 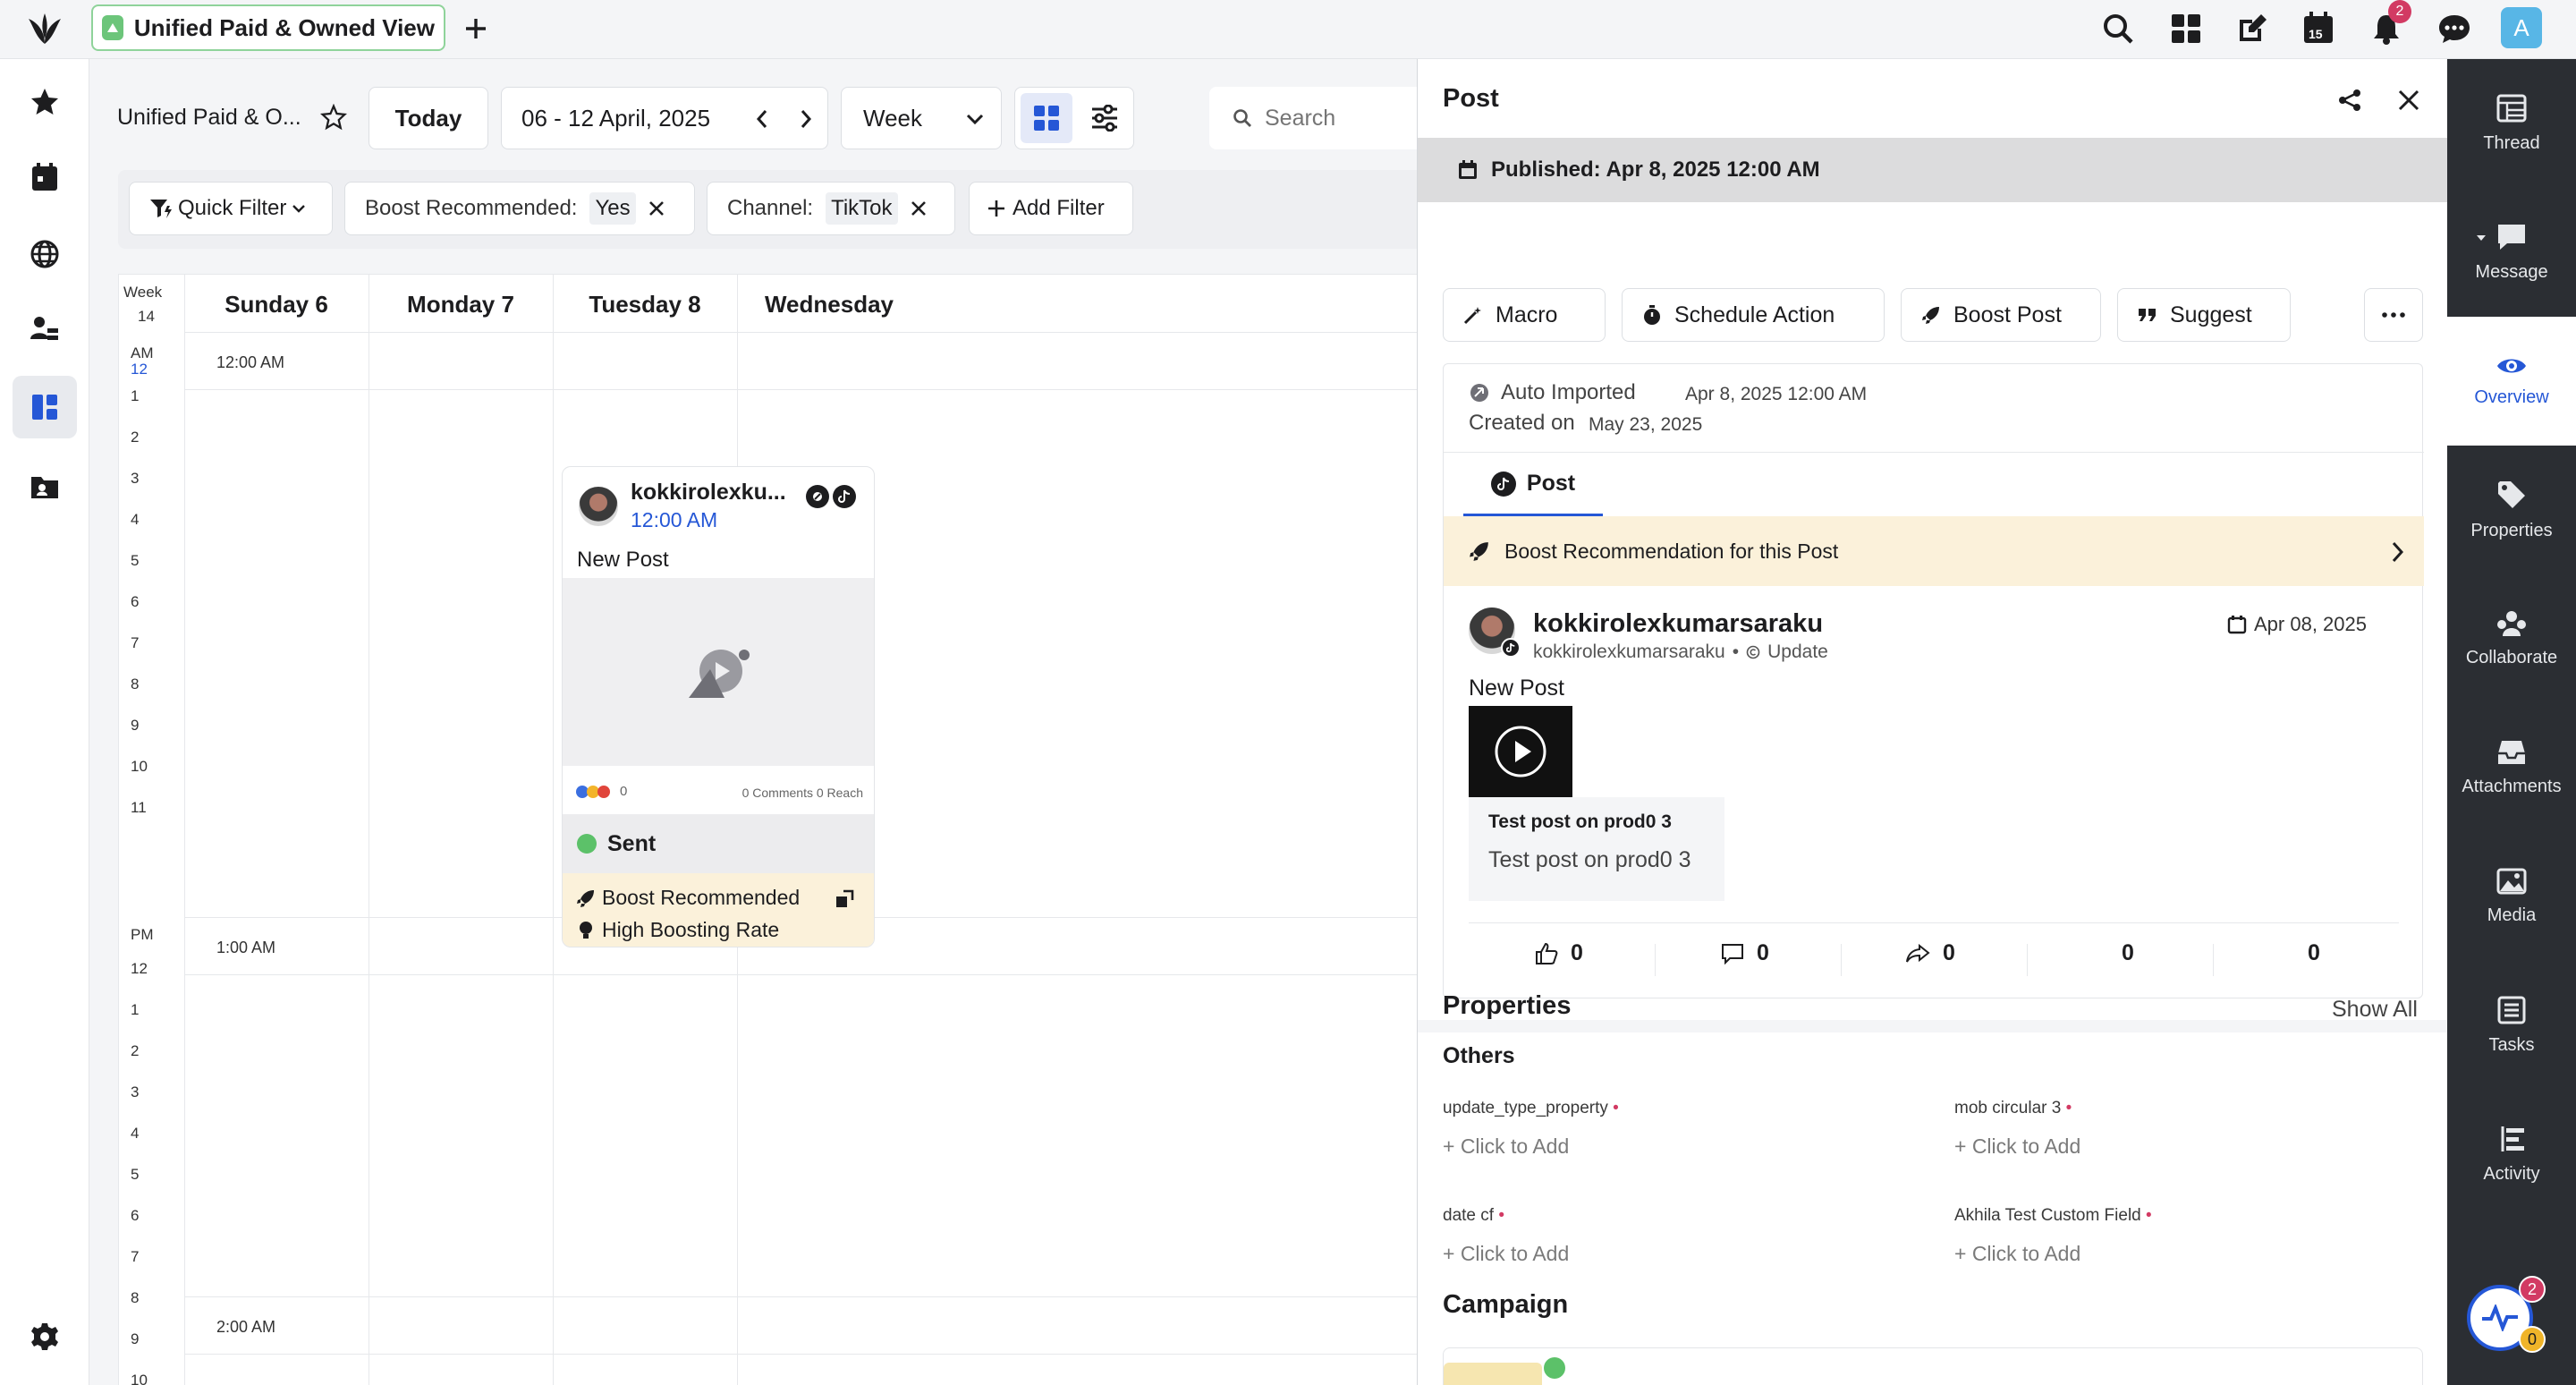 I want to click on boost-post-button: Boost Post, so click(x=2001, y=315).